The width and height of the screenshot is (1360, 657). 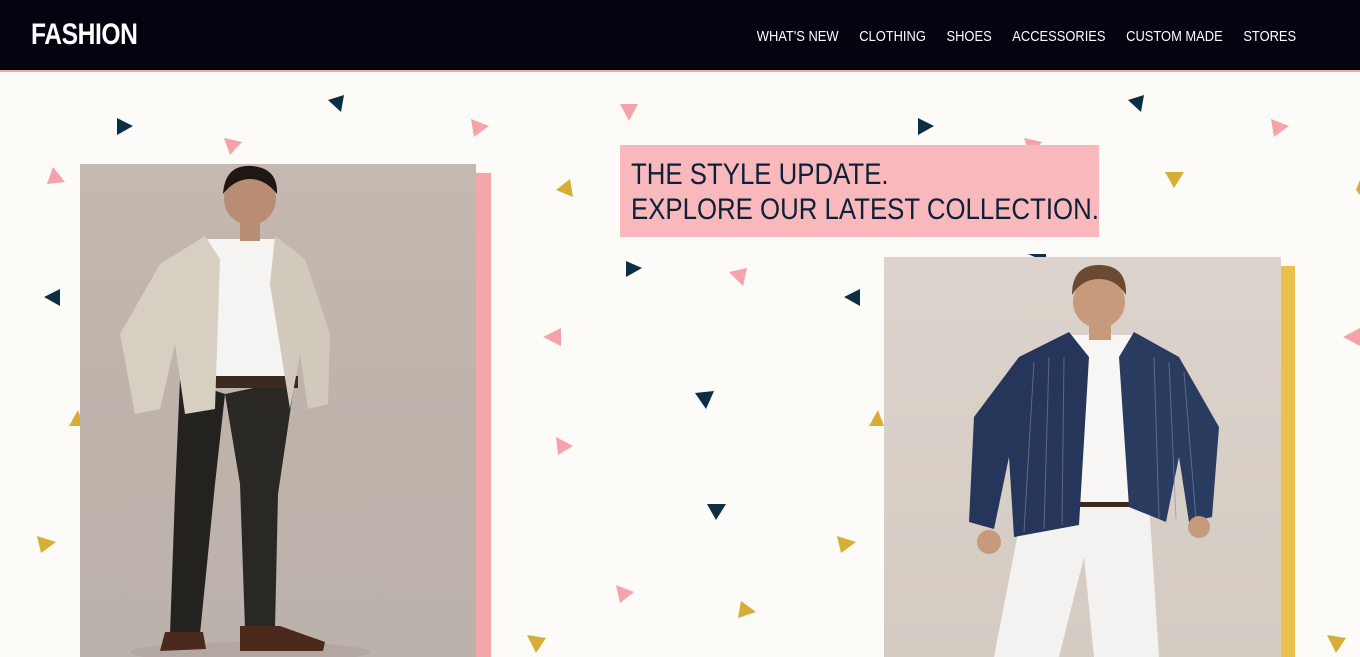 What do you see at coordinates (84, 35) in the screenshot?
I see `brand-logo: FASHION` at bounding box center [84, 35].